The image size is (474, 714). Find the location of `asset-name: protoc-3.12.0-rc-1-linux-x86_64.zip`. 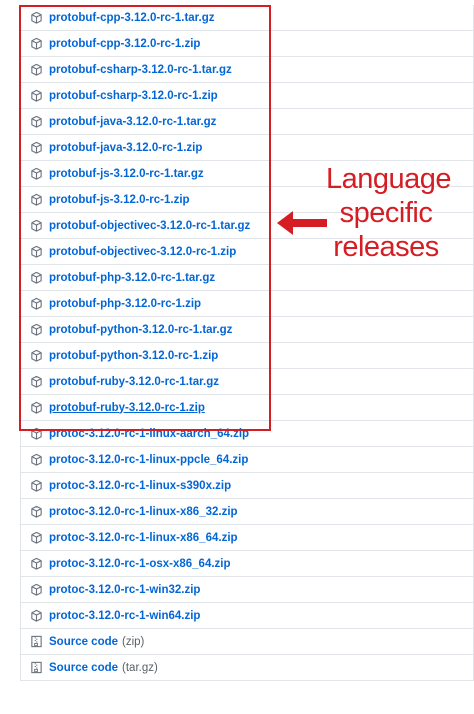

asset-name: protoc-3.12.0-rc-1-linux-x86_64.zip is located at coordinates (143, 537).